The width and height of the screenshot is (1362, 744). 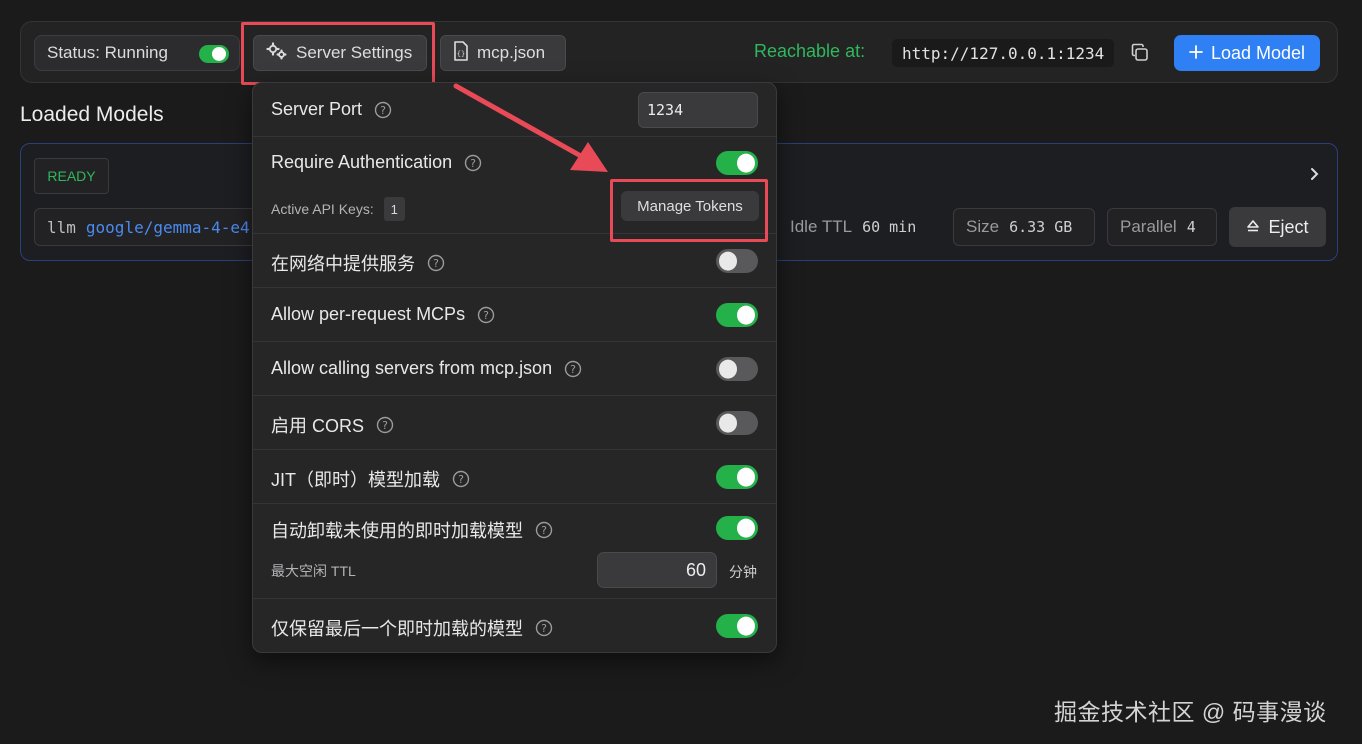 What do you see at coordinates (412, 368) in the screenshot?
I see `calling-servers-label: Allow calling servers from mcp.json` at bounding box center [412, 368].